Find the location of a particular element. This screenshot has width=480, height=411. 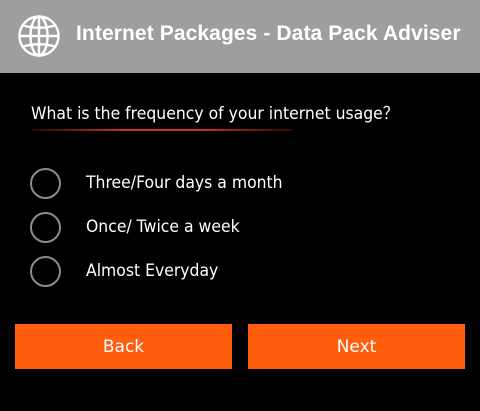

option-three-four-days-a-month: Three/Four days a month is located at coordinates (230, 183).